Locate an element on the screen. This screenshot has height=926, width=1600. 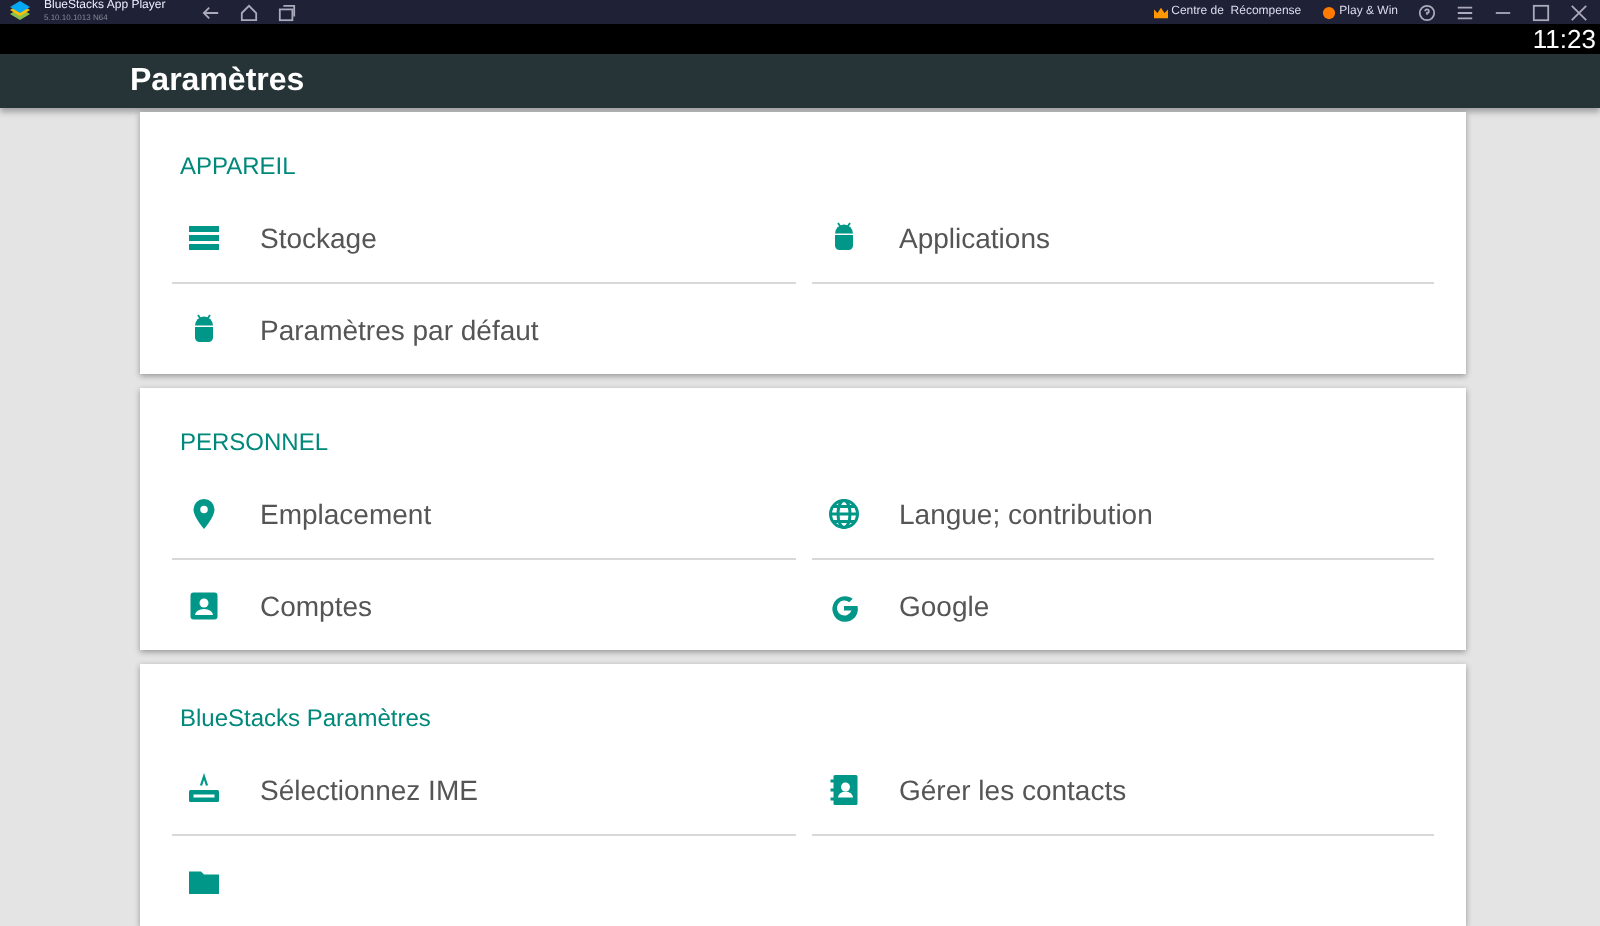
home-icon is located at coordinates (248, 12).